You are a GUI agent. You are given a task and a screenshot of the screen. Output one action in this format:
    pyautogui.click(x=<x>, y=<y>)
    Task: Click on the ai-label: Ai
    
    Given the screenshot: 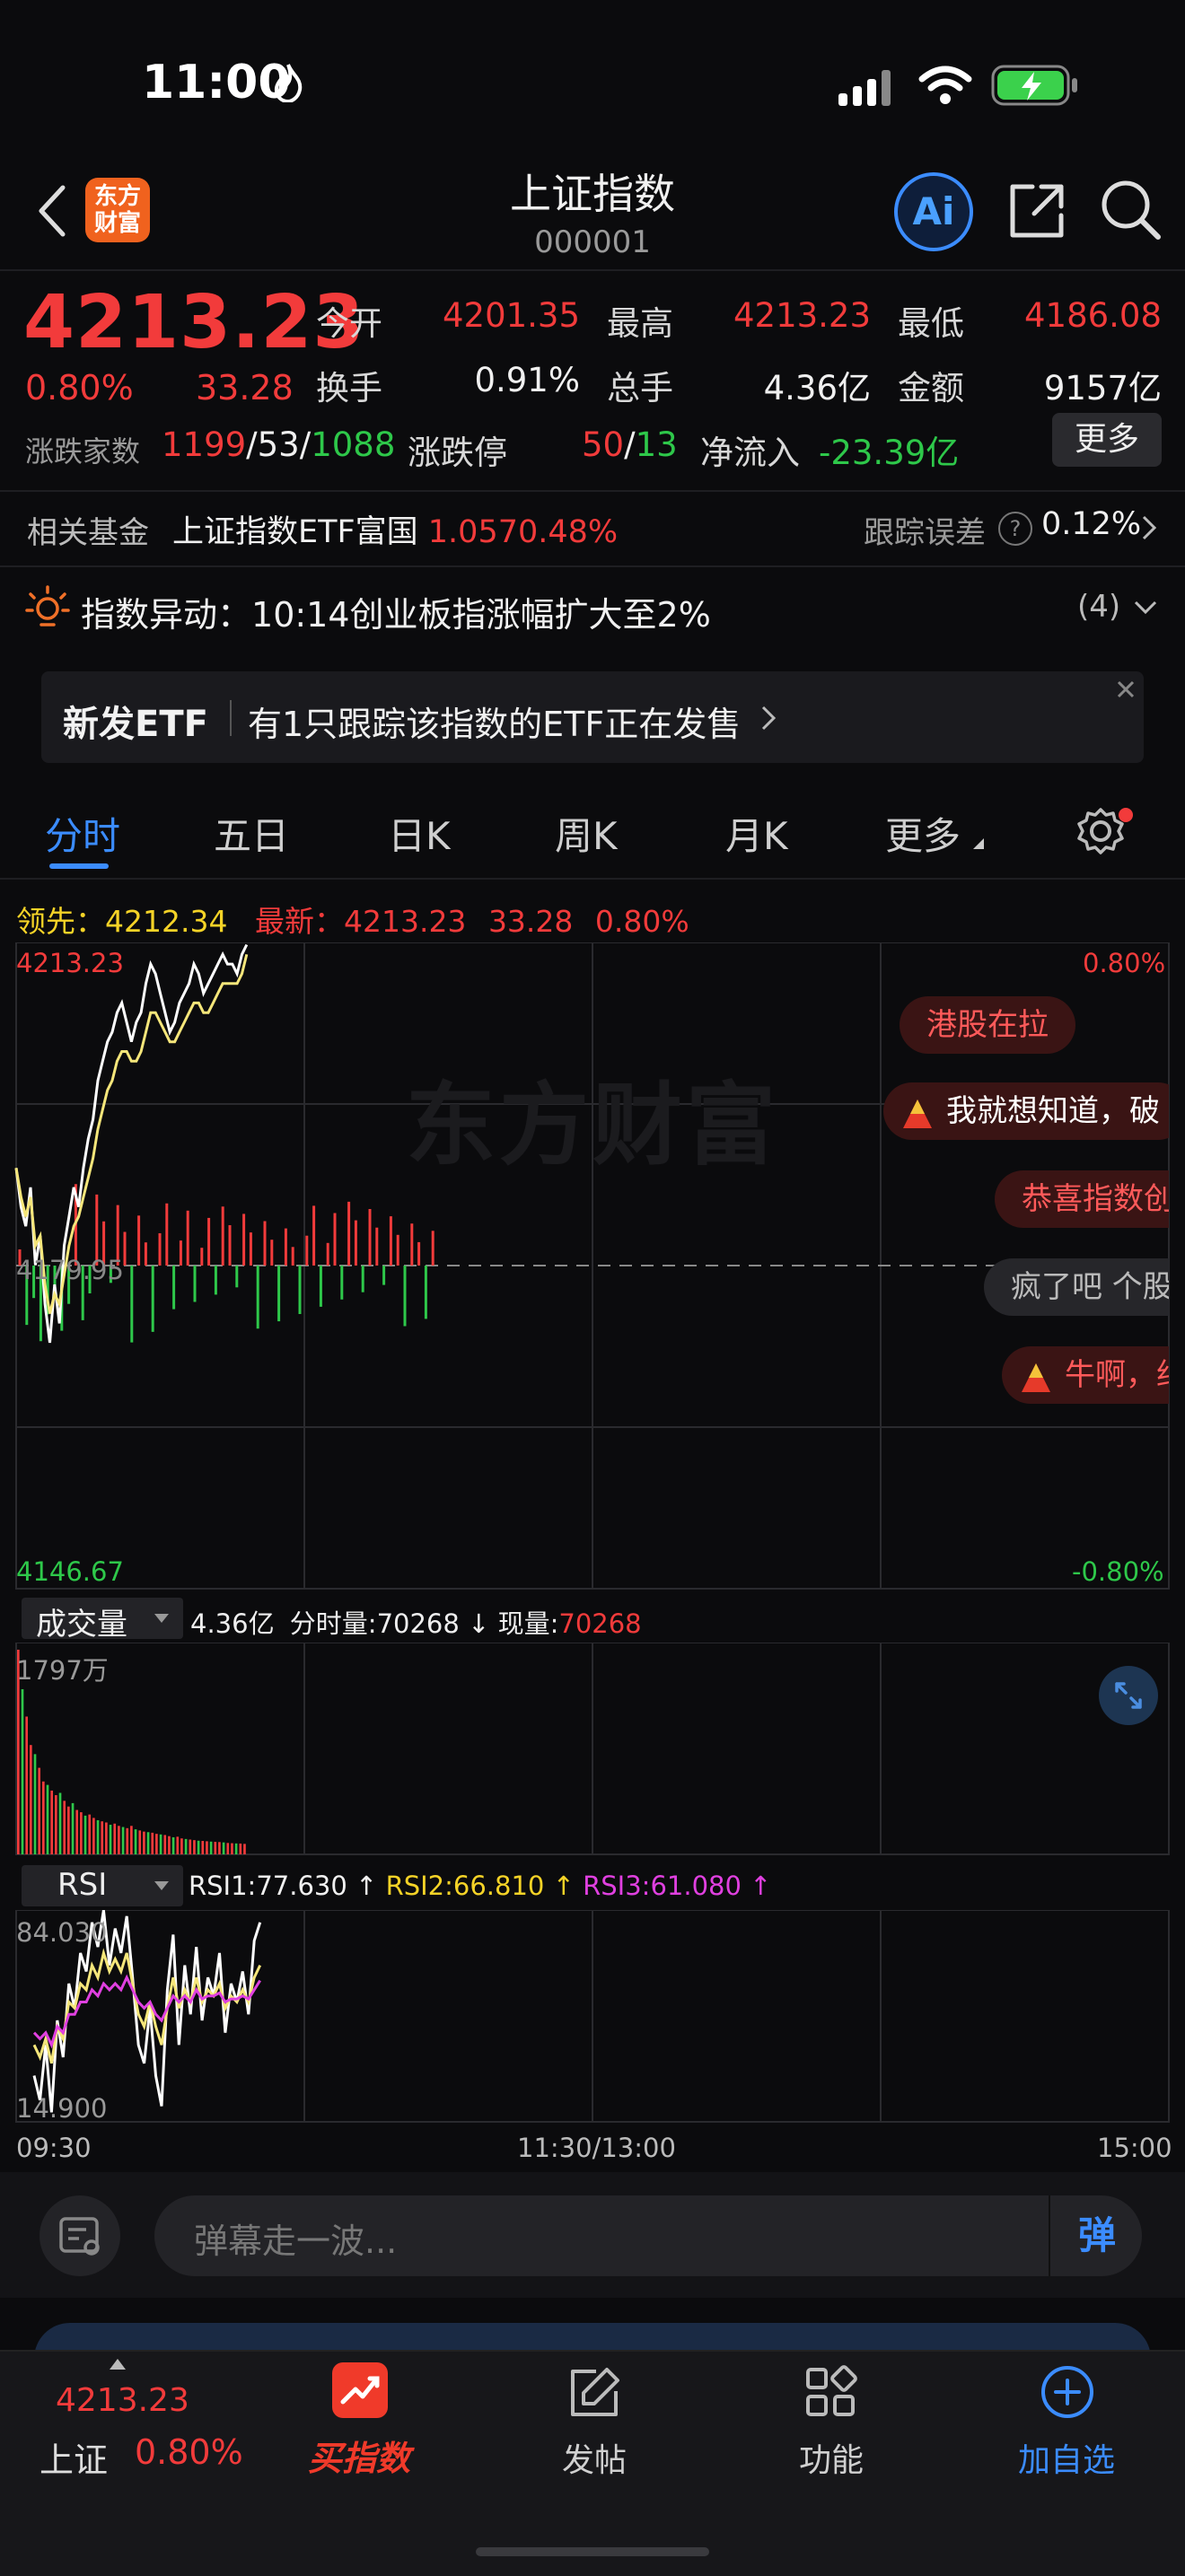 What is the action you would take?
    pyautogui.click(x=933, y=211)
    